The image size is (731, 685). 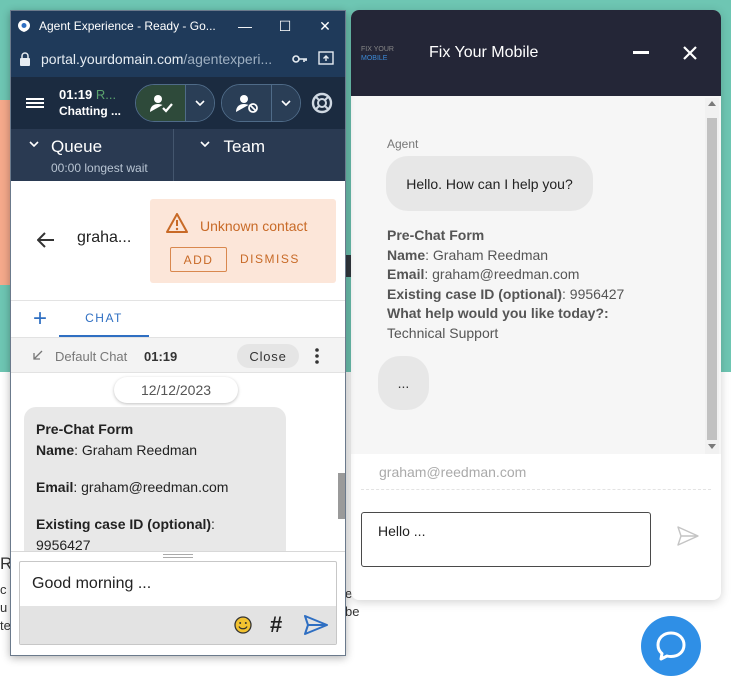 I want to click on customer-email: graham@reedman.com, so click(x=453, y=472).